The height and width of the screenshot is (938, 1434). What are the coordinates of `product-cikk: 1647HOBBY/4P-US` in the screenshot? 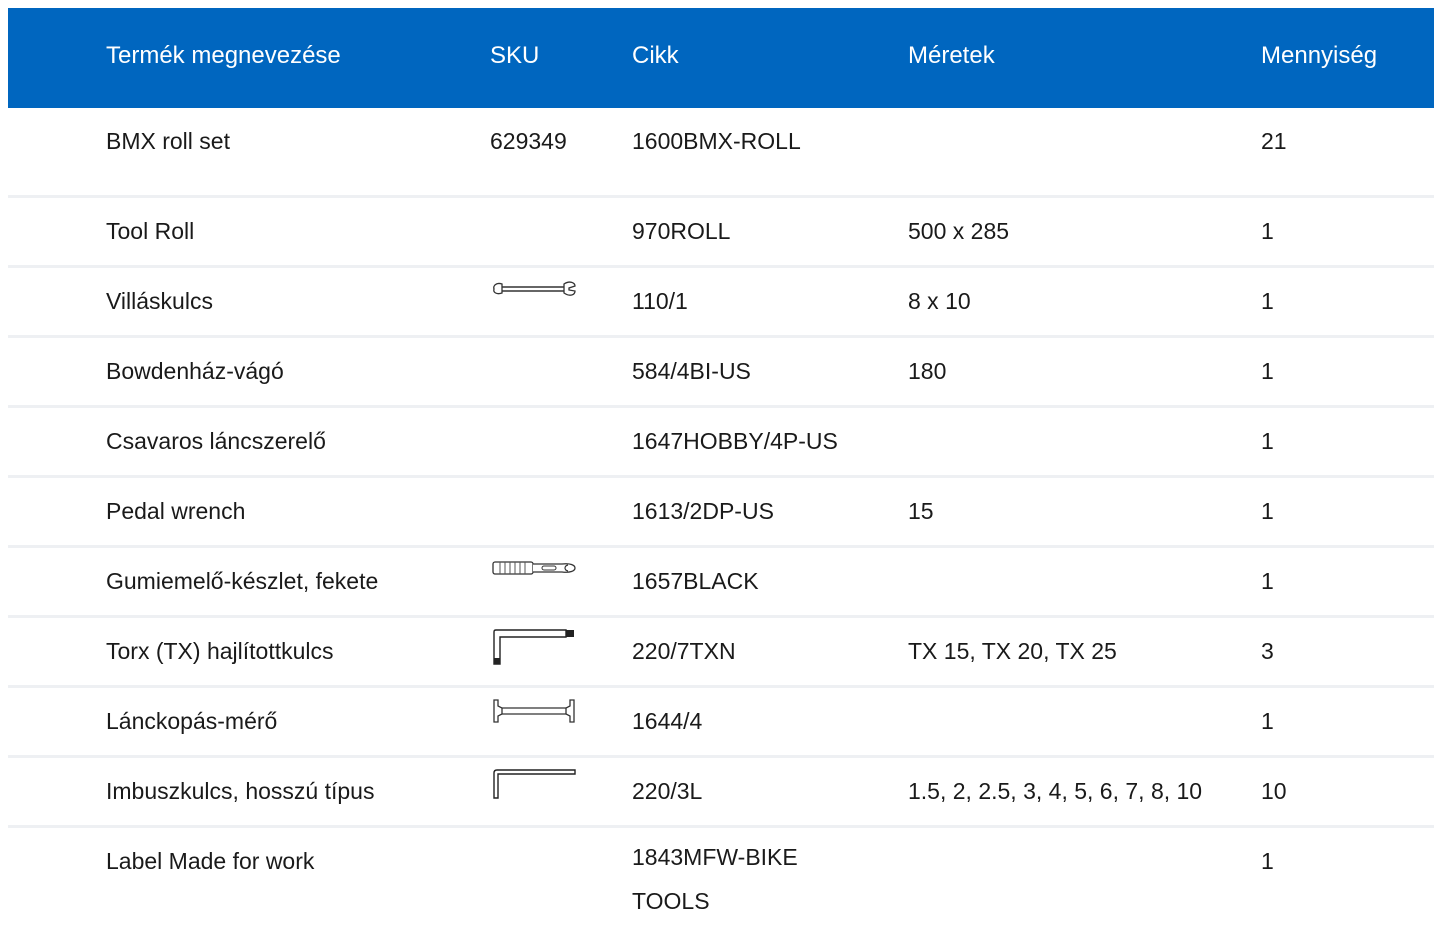 It's located at (735, 441).